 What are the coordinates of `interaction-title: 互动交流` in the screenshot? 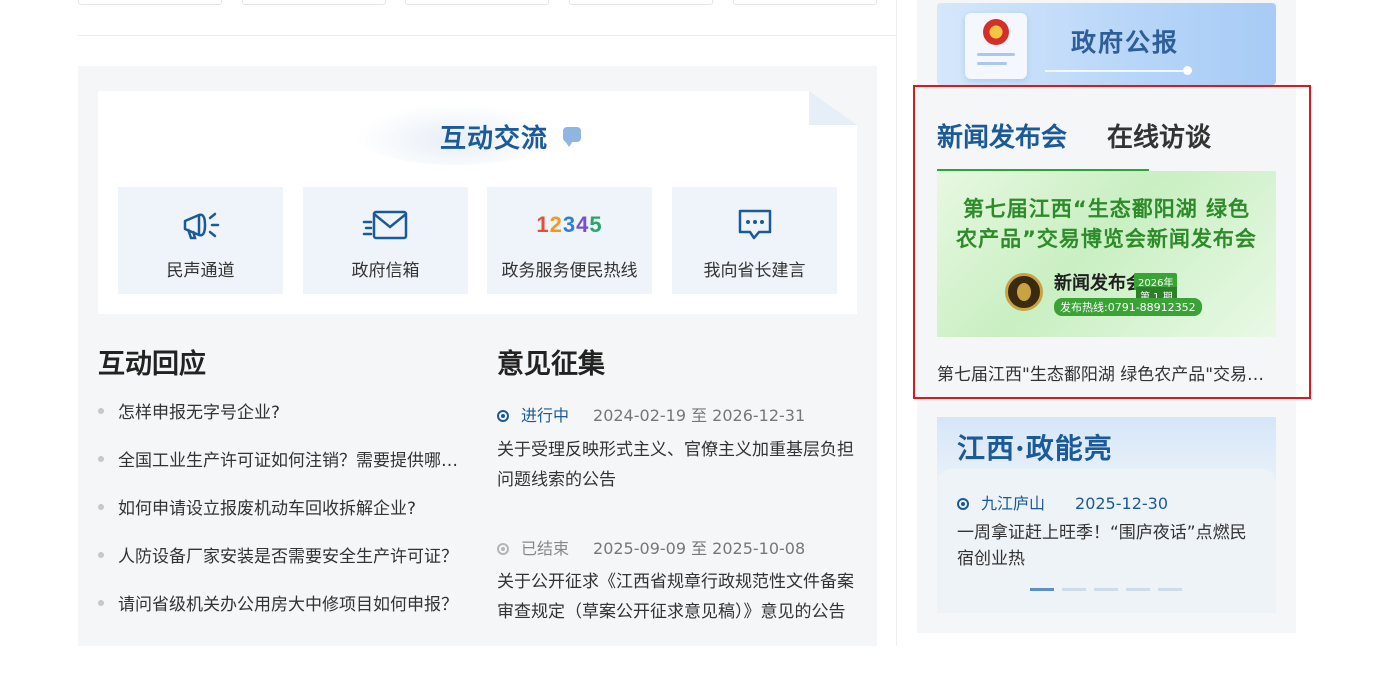 It's located at (494, 139).